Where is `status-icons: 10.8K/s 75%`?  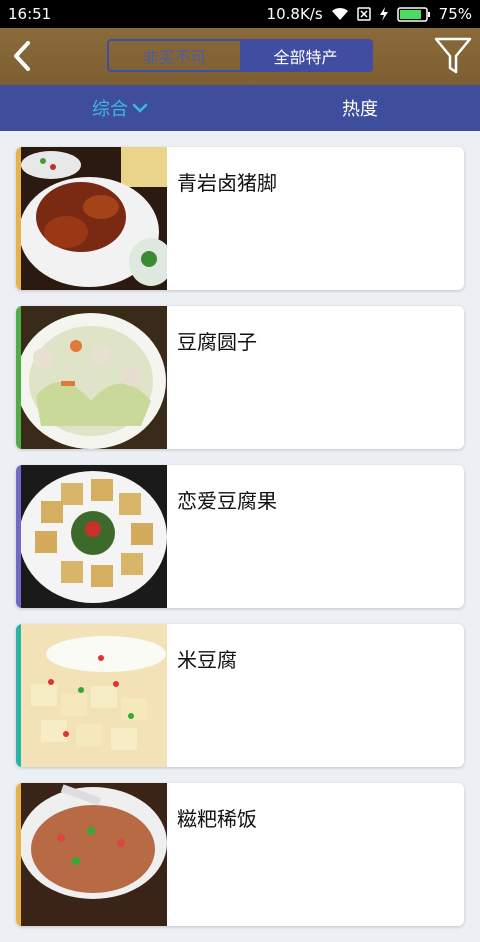 status-icons: 10.8K/s 75% is located at coordinates (369, 14).